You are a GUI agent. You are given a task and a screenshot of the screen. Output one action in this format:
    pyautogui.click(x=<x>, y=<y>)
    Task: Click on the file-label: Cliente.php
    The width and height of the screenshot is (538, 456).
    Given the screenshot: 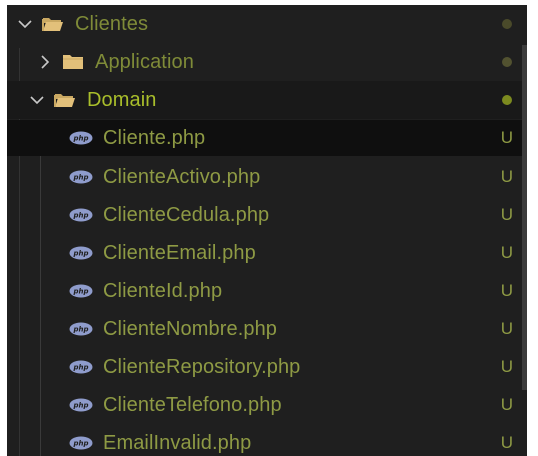 What is the action you would take?
    pyautogui.click(x=154, y=137)
    